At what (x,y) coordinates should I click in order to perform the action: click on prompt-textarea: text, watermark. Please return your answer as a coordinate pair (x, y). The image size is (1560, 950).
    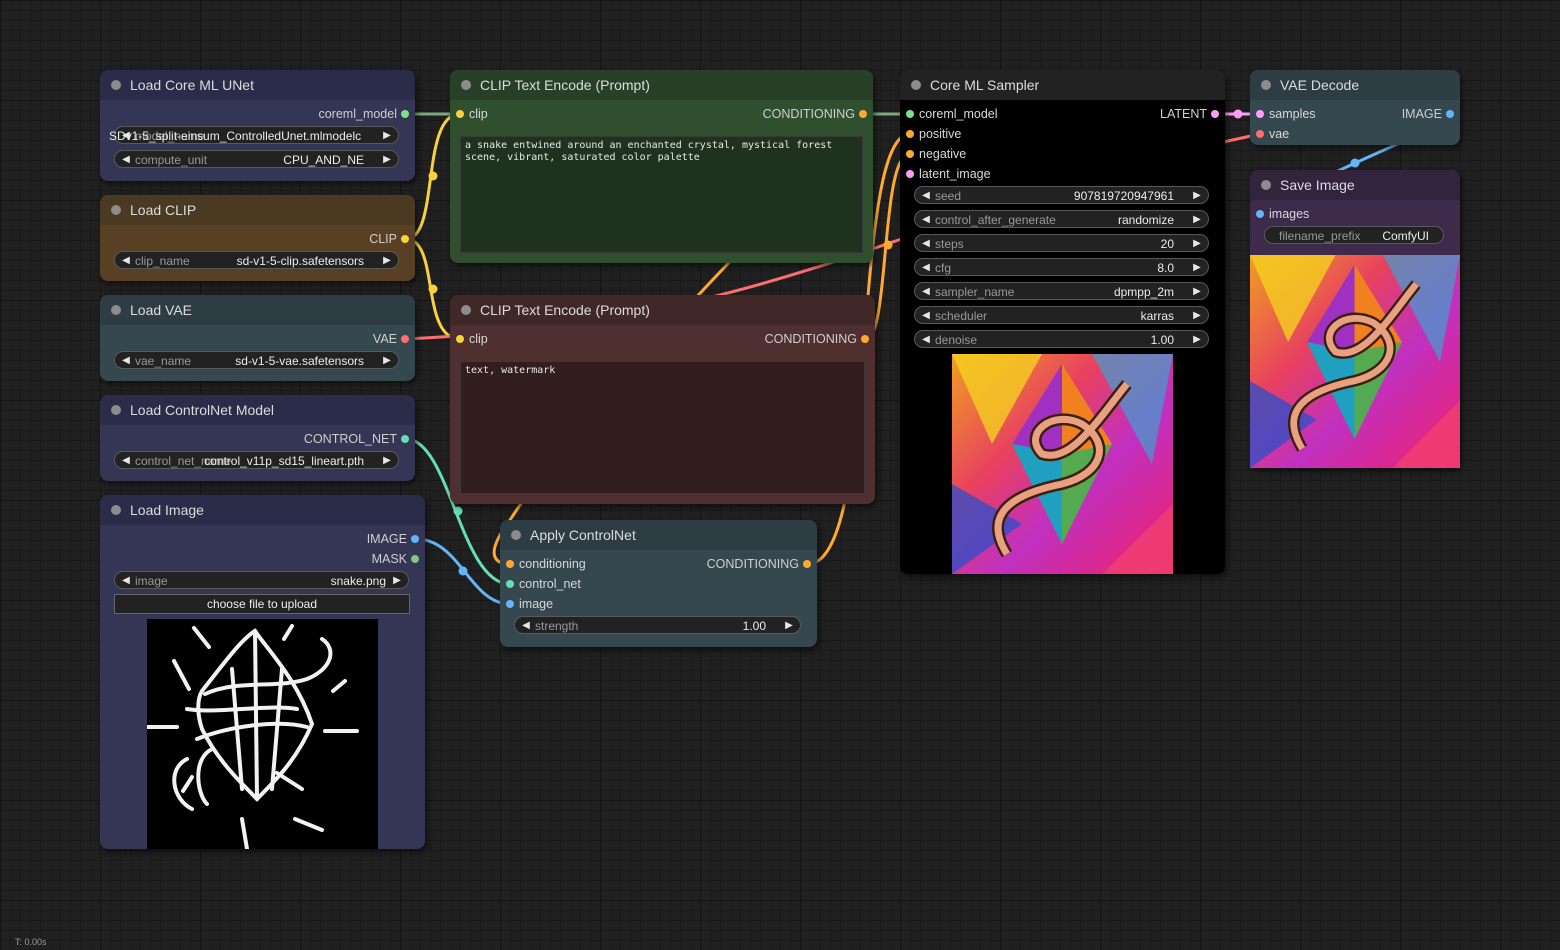
    Looking at the image, I should click on (662, 427).